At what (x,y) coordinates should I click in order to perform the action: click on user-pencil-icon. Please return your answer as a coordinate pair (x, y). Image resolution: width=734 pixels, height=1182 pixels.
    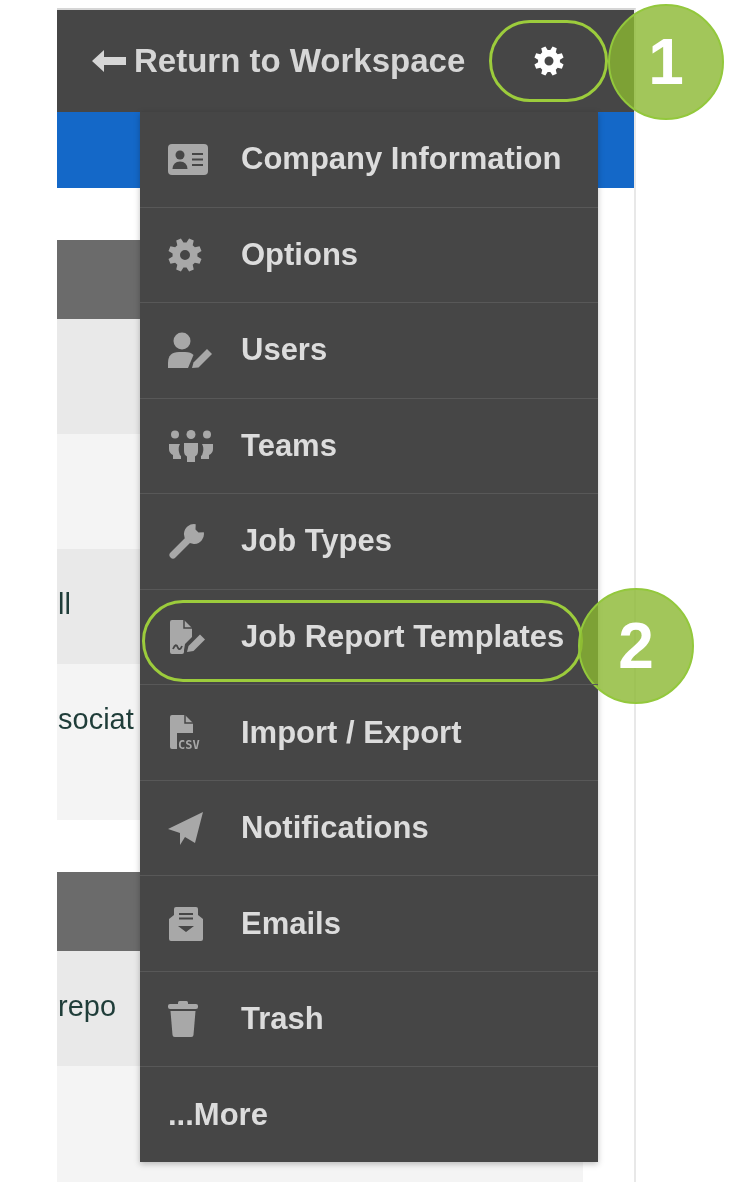
    Looking at the image, I should click on (191, 350).